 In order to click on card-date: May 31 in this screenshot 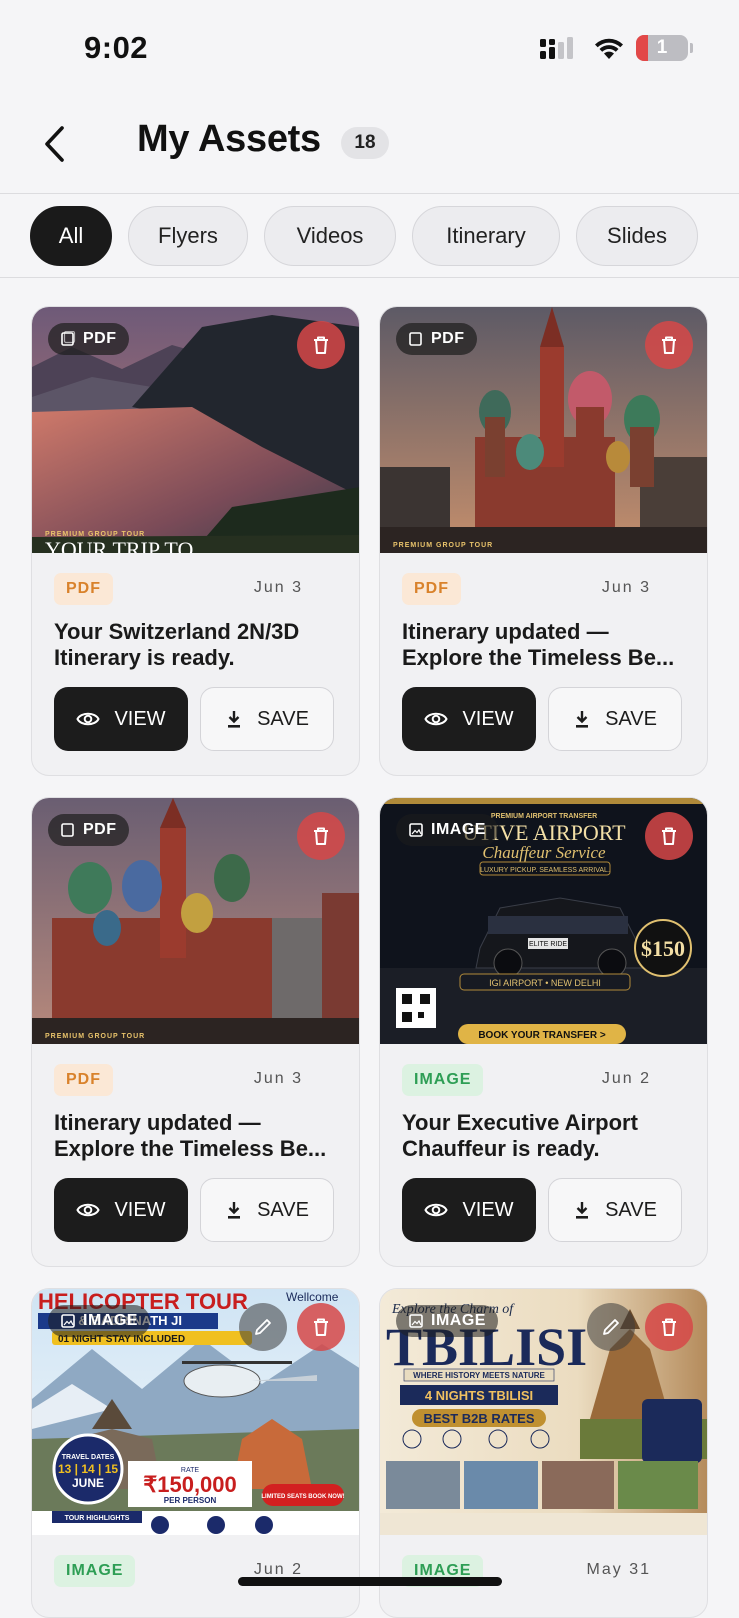, I will do `click(618, 1569)`.